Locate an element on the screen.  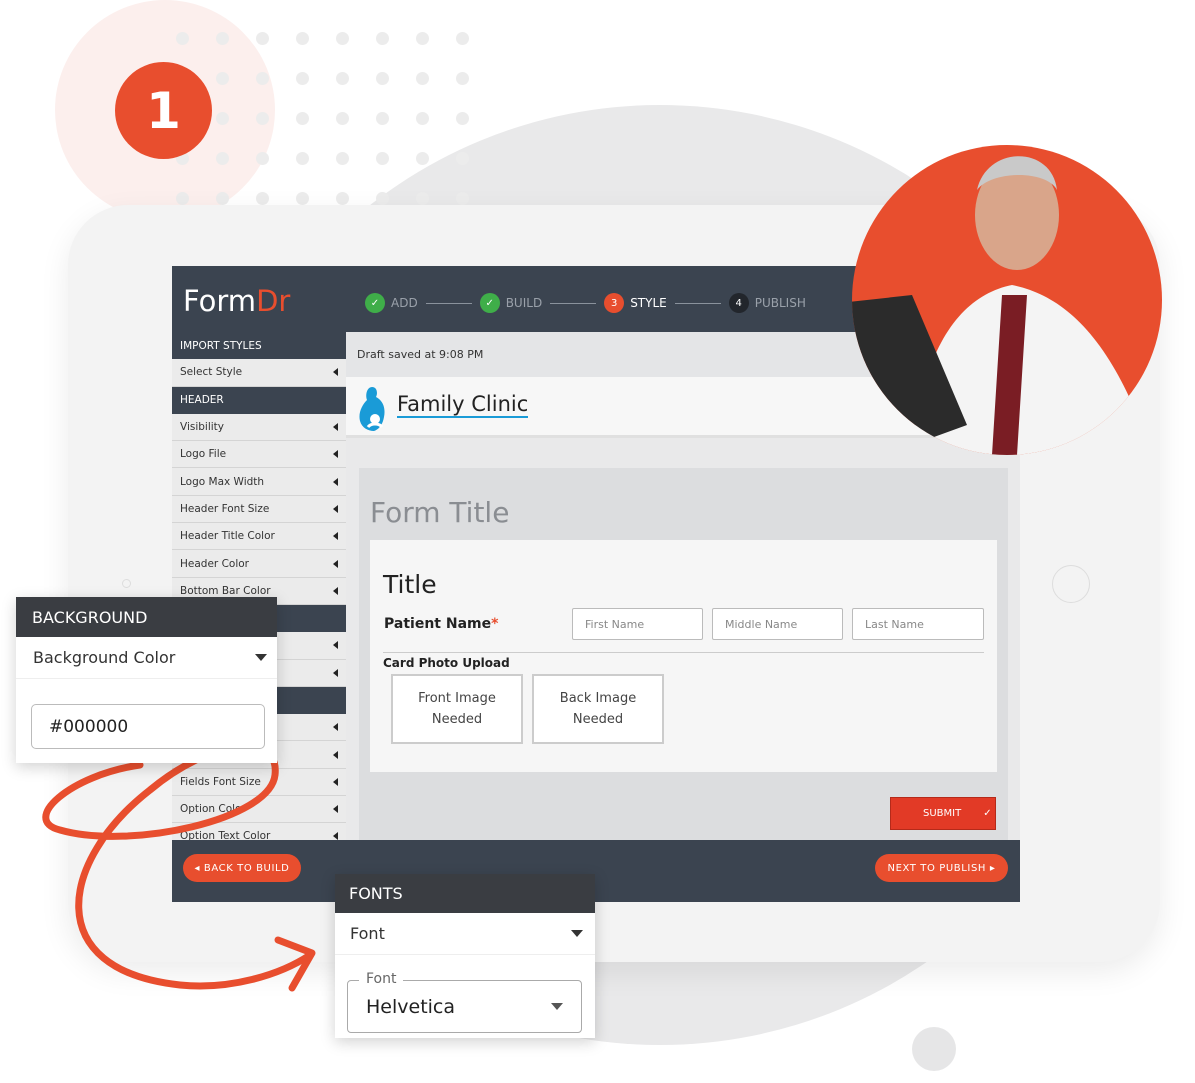
font-field-label: Font is located at coordinates (381, 979).